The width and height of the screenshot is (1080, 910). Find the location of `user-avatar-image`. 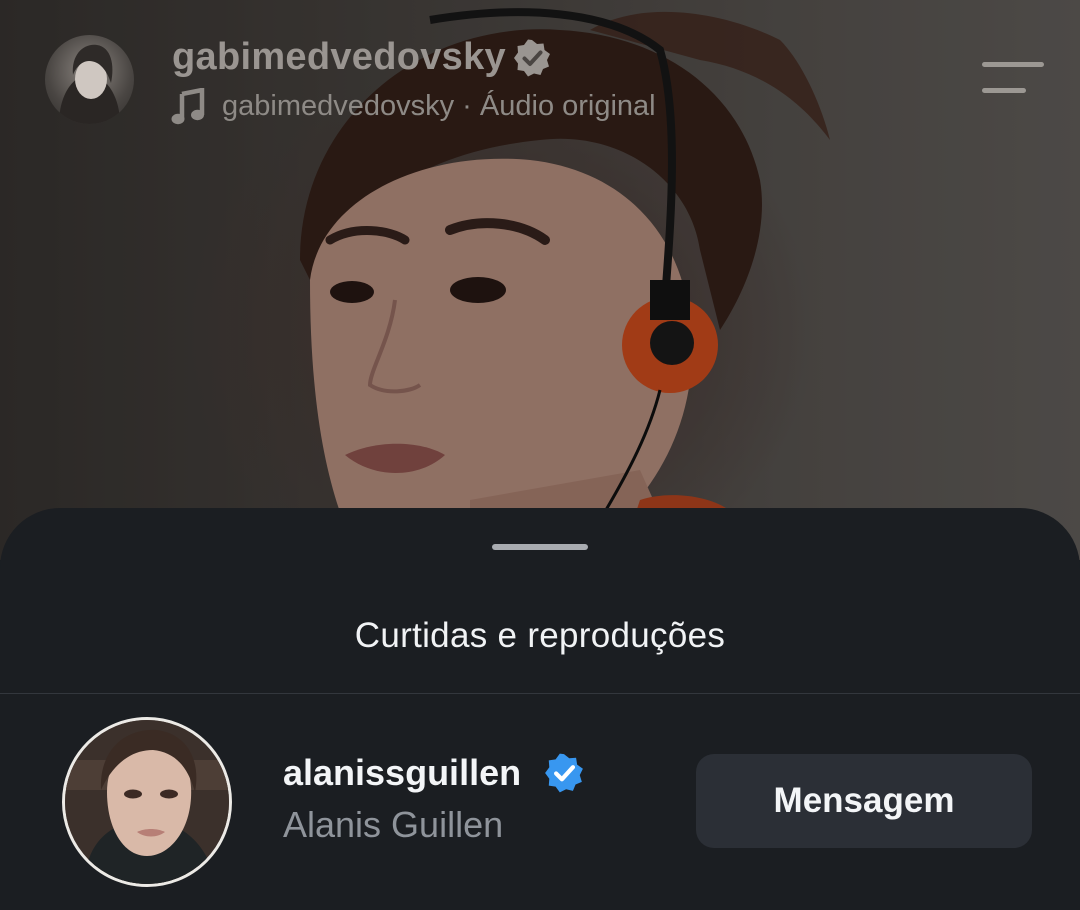

user-avatar-image is located at coordinates (147, 802).